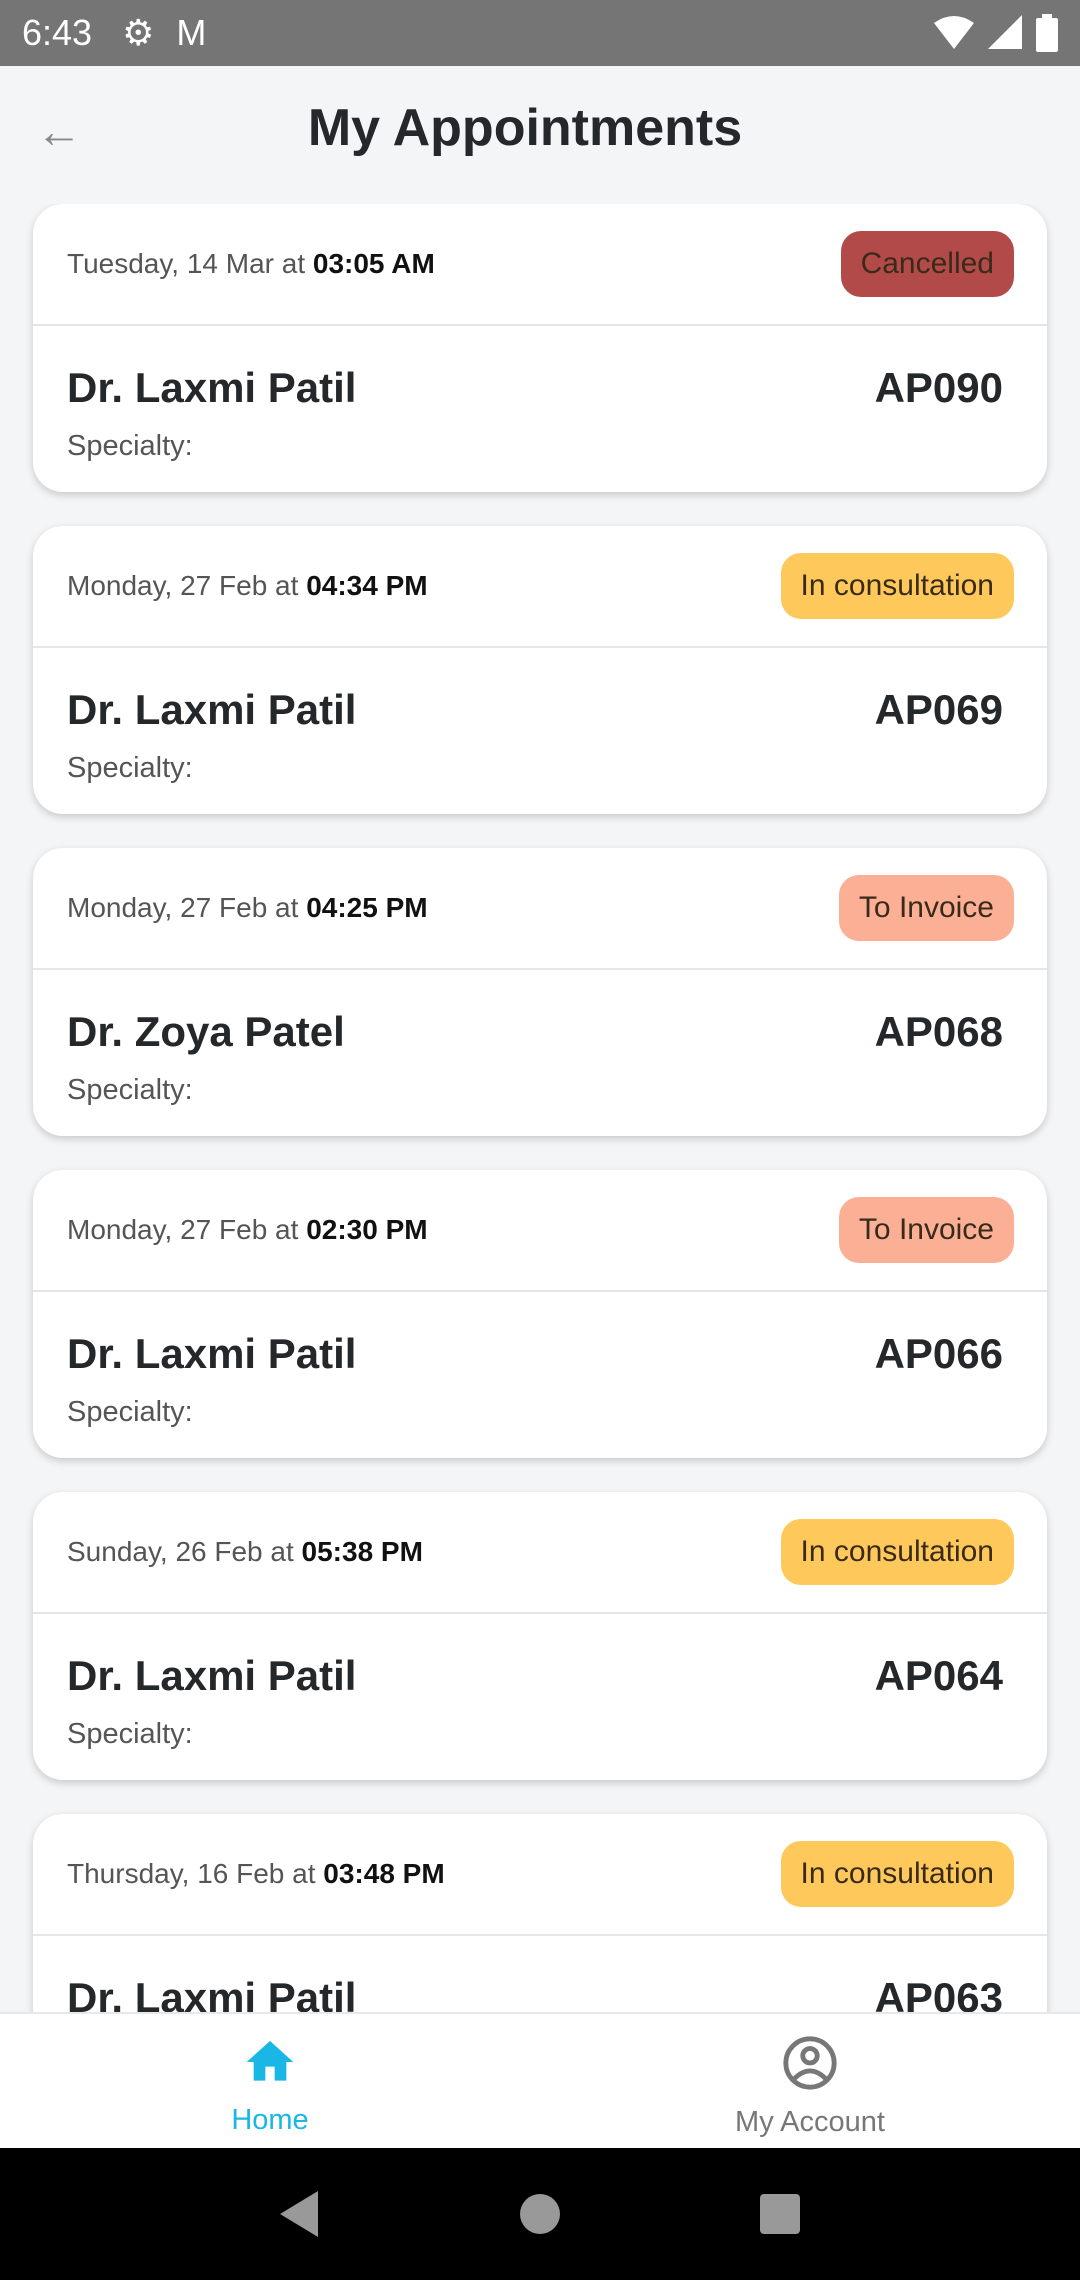  Describe the element at coordinates (540, 1374) in the screenshot. I see `card-body: Dr. Laxmi Patil AP066 Specialty:` at that location.